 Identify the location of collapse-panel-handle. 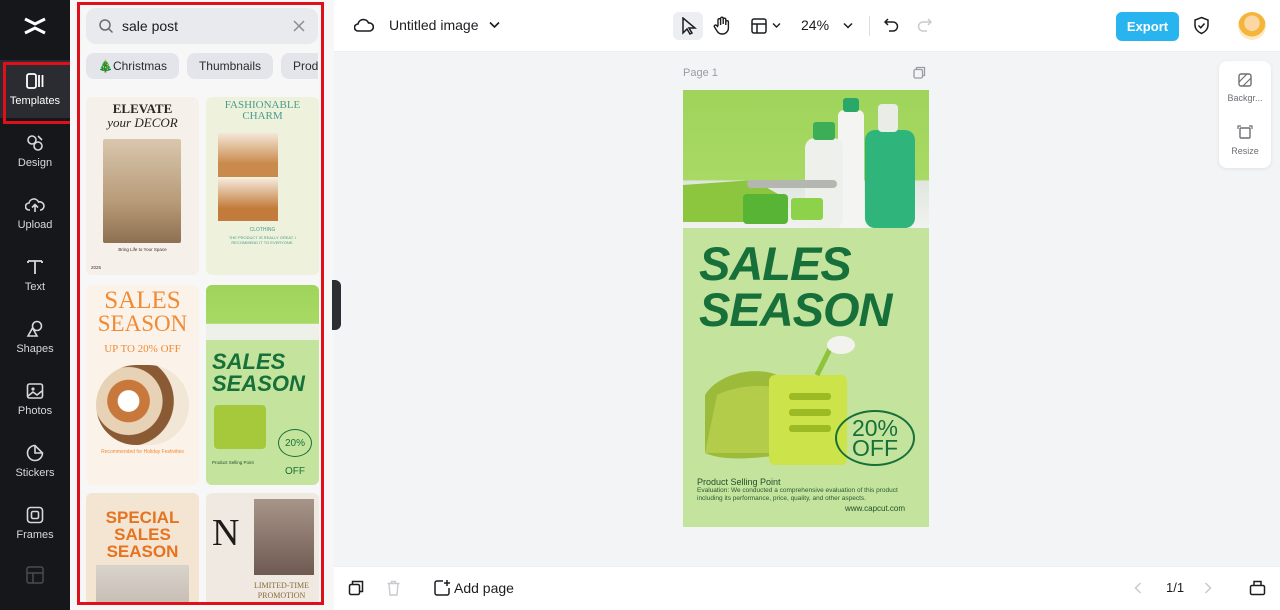
(336, 305).